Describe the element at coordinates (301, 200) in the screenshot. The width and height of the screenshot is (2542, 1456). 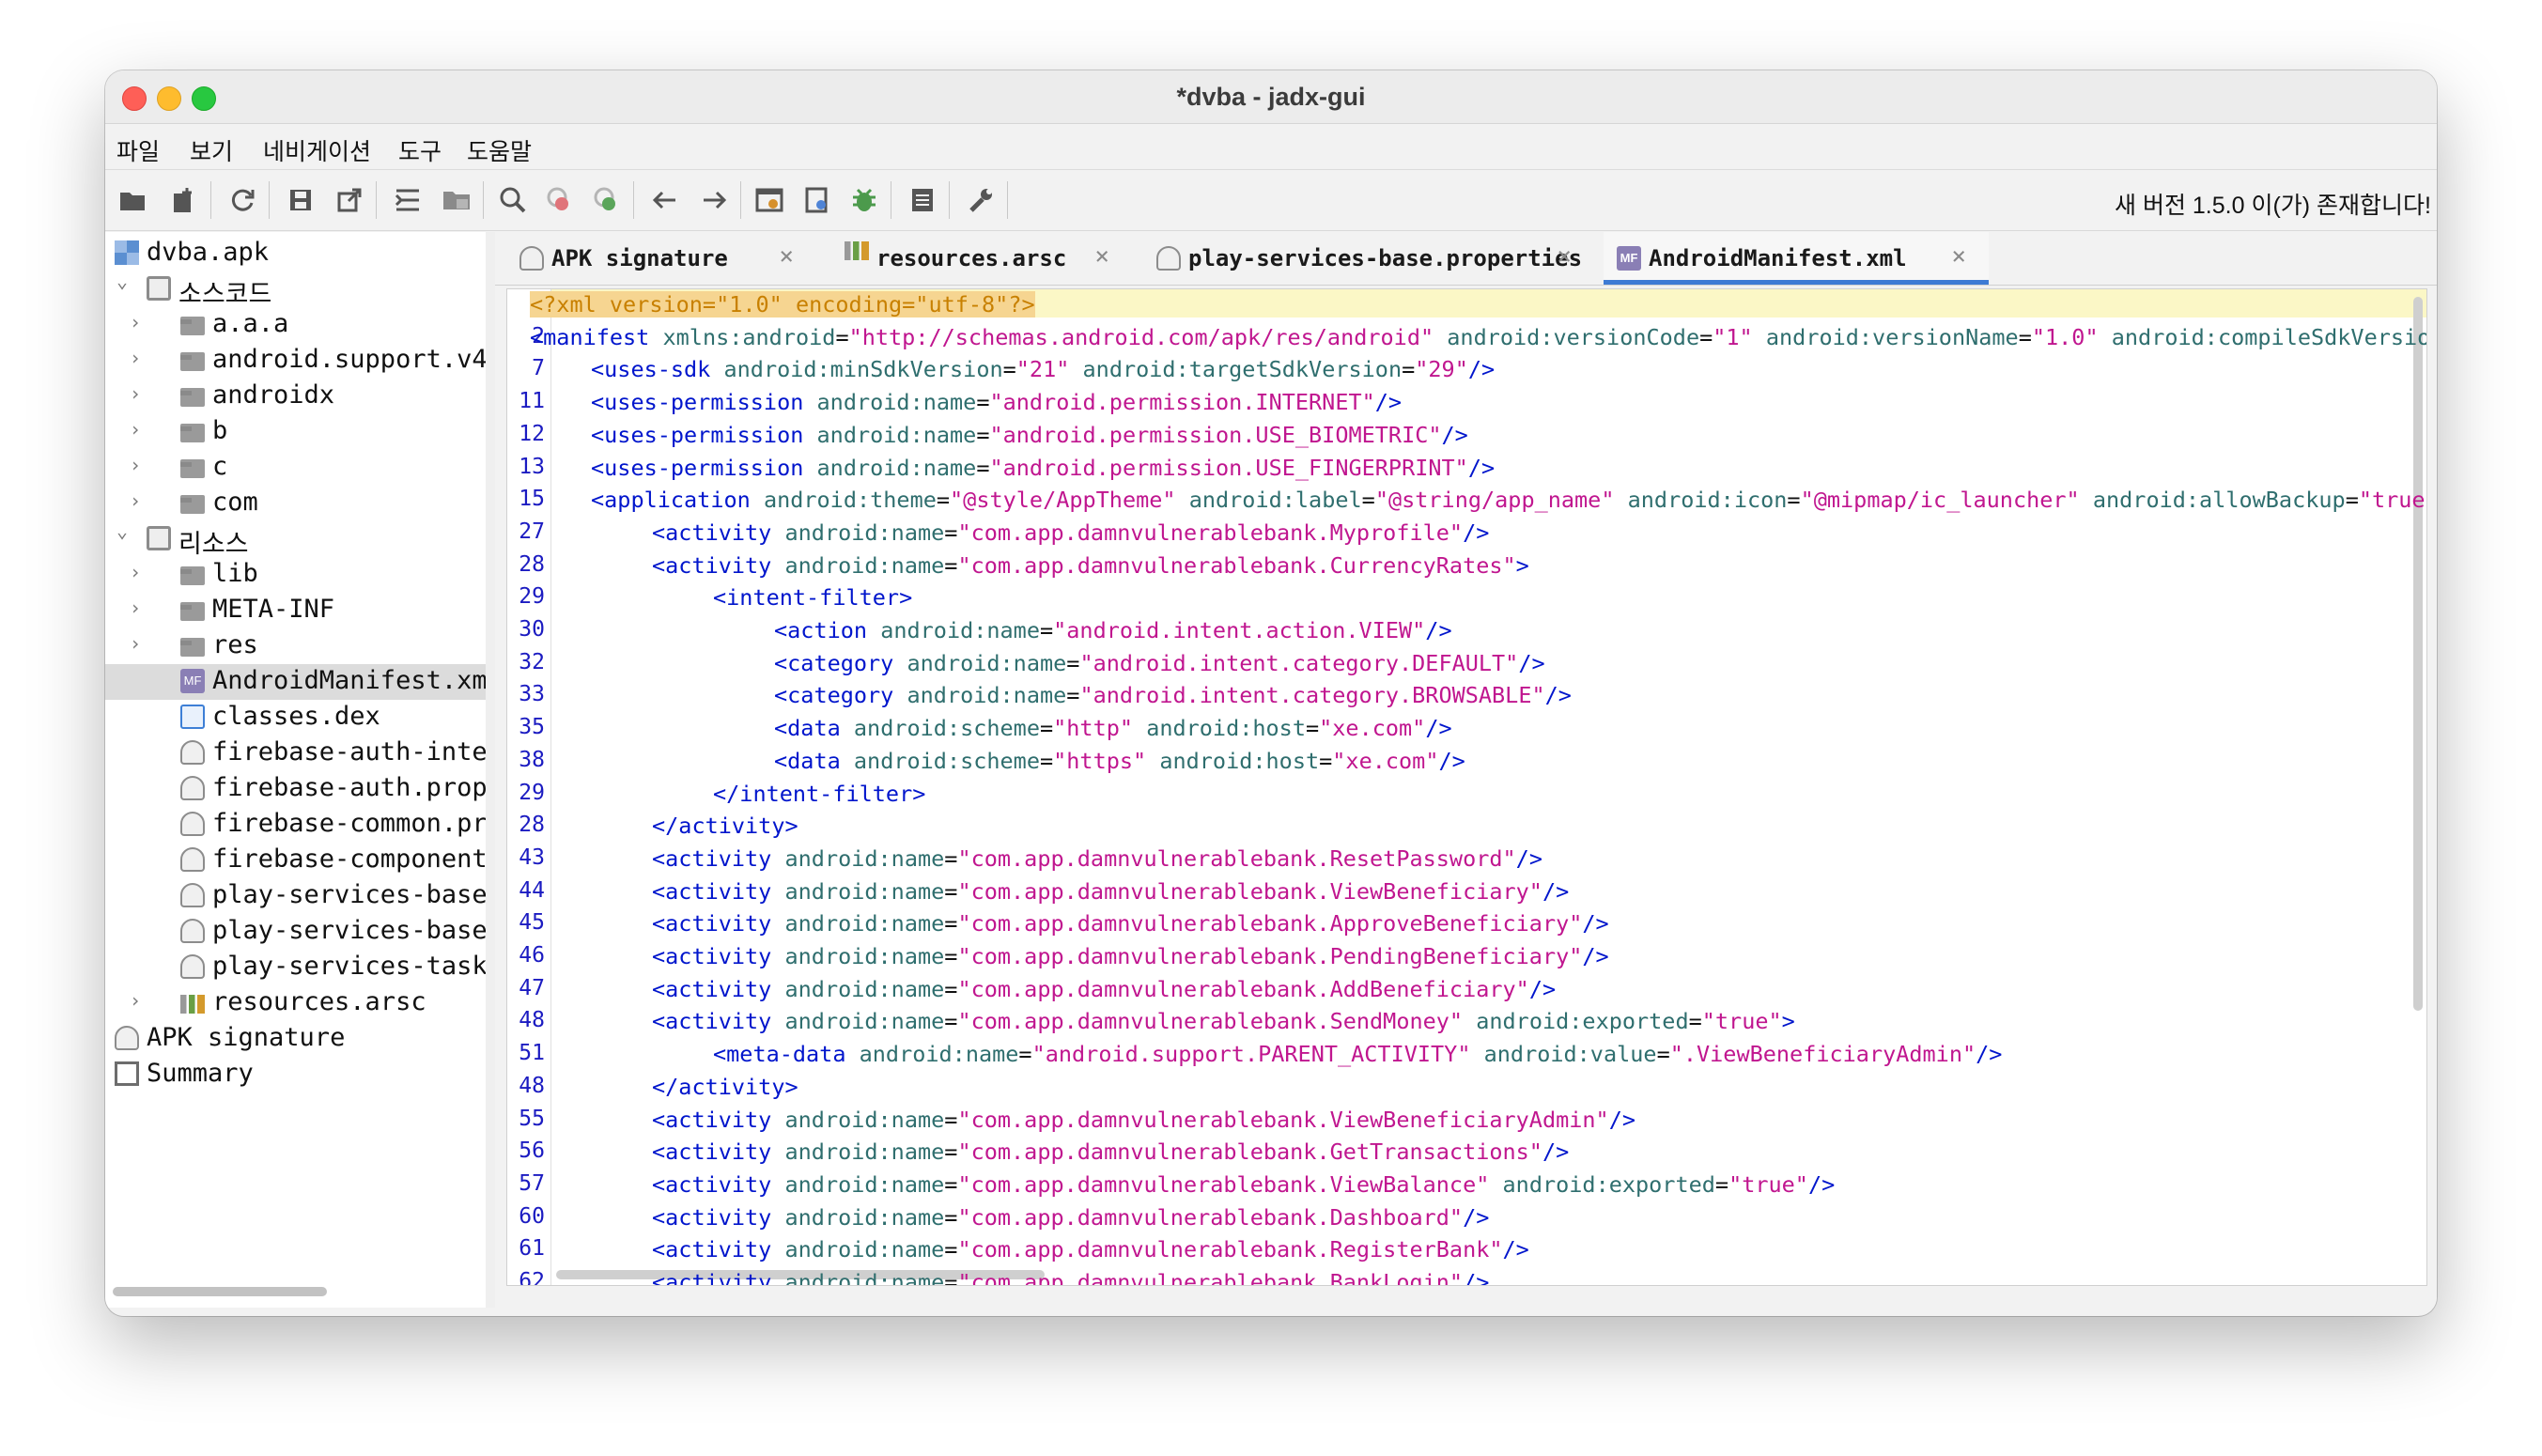
I see `save-all-icon` at that location.